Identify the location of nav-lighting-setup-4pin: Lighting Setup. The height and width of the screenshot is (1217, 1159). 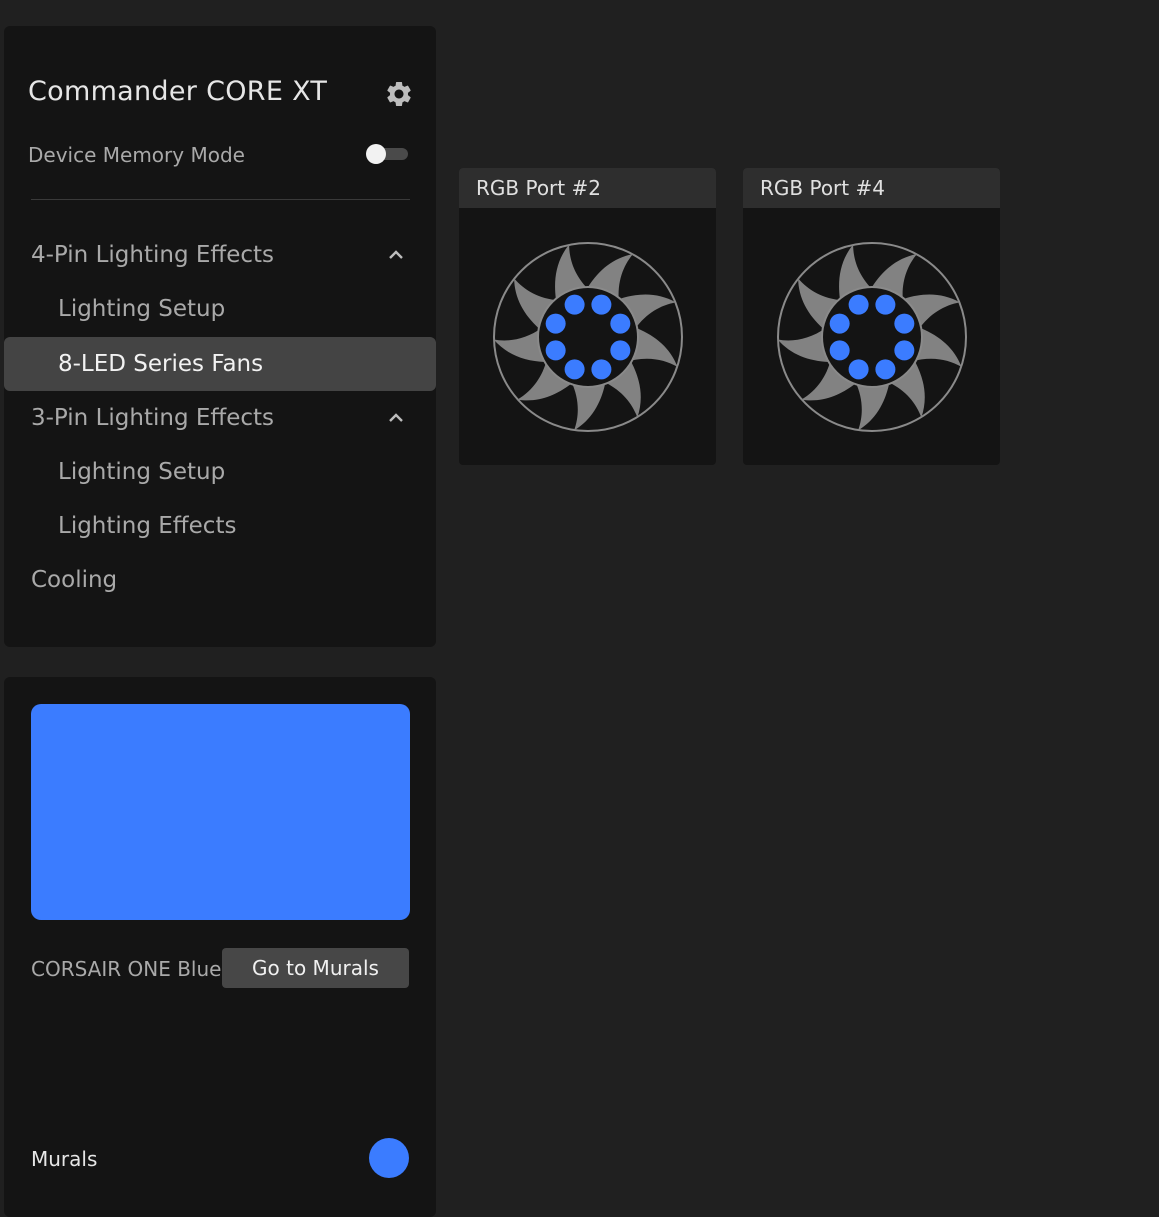
(220, 309).